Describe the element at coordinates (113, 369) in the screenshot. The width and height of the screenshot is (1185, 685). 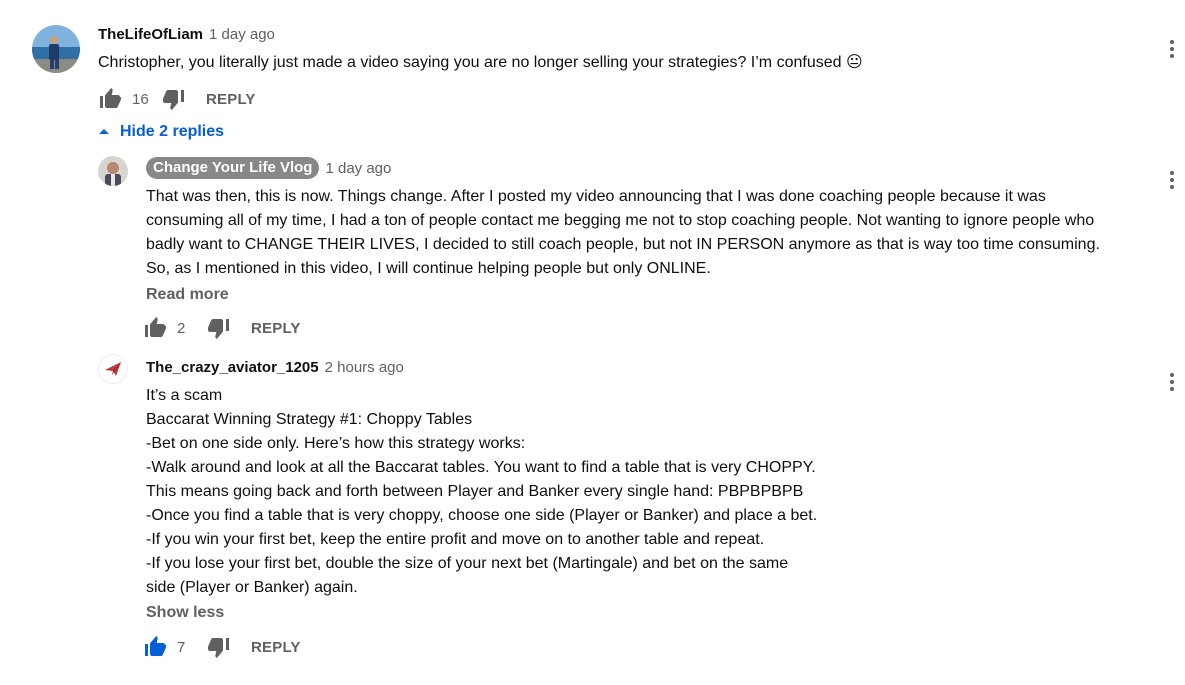
I see `avatar-the-crazy-aviator` at that location.